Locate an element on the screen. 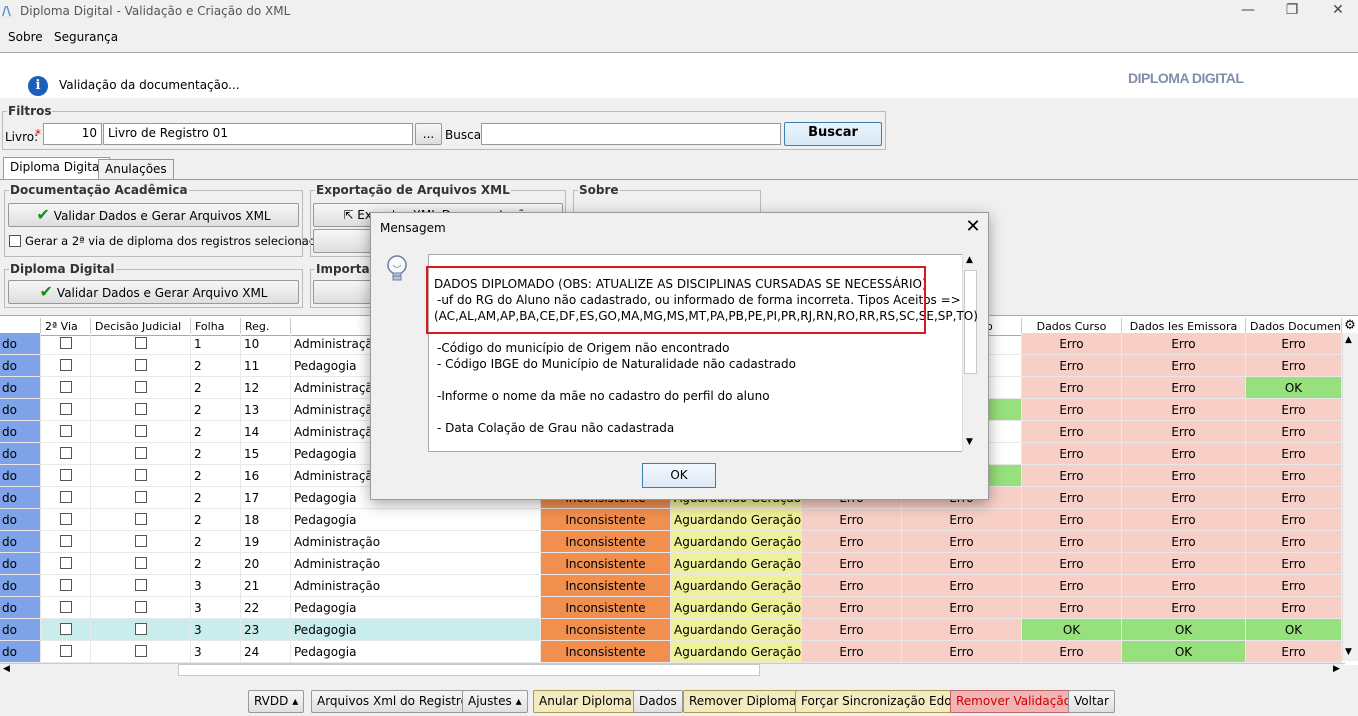 Image resolution: width=1358 pixels, height=716 pixels. busca-input is located at coordinates (631, 134).